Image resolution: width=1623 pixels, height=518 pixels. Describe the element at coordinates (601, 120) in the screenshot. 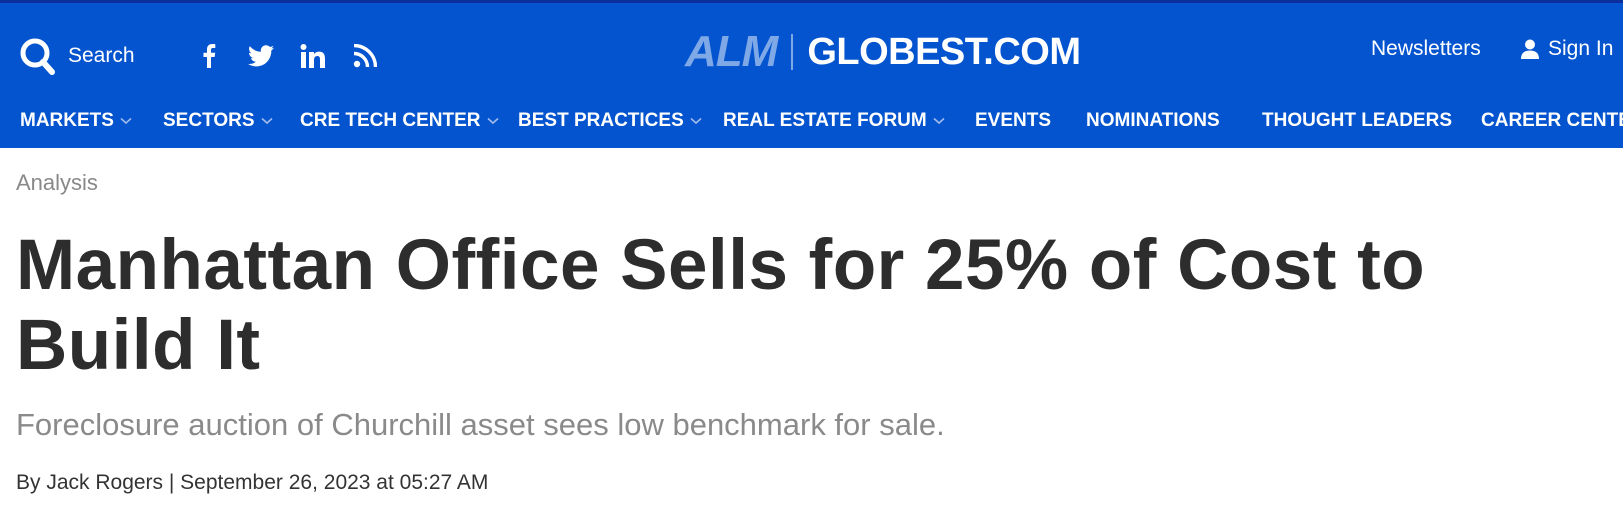

I see `nav-item-label: BEST PRACTICES` at that location.